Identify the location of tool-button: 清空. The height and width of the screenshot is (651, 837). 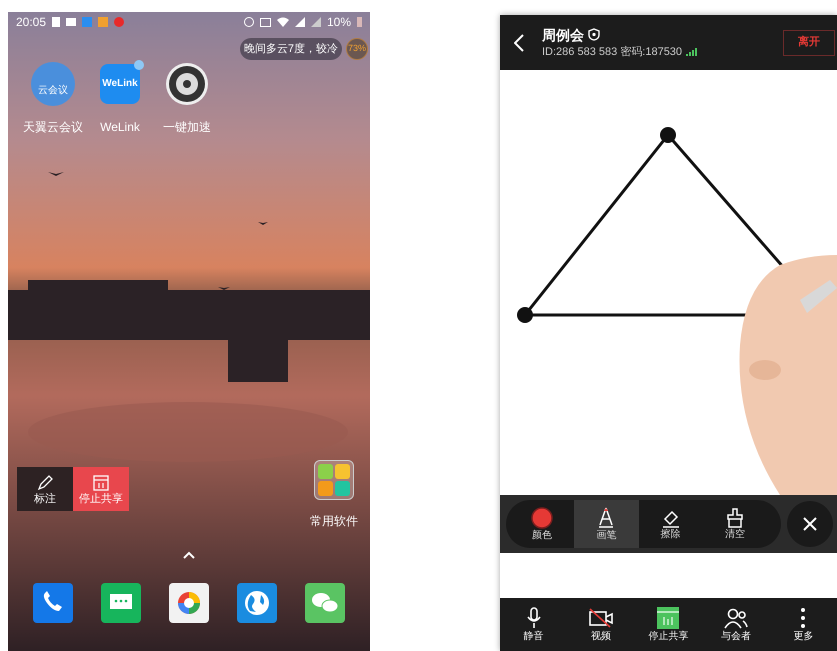
(734, 524).